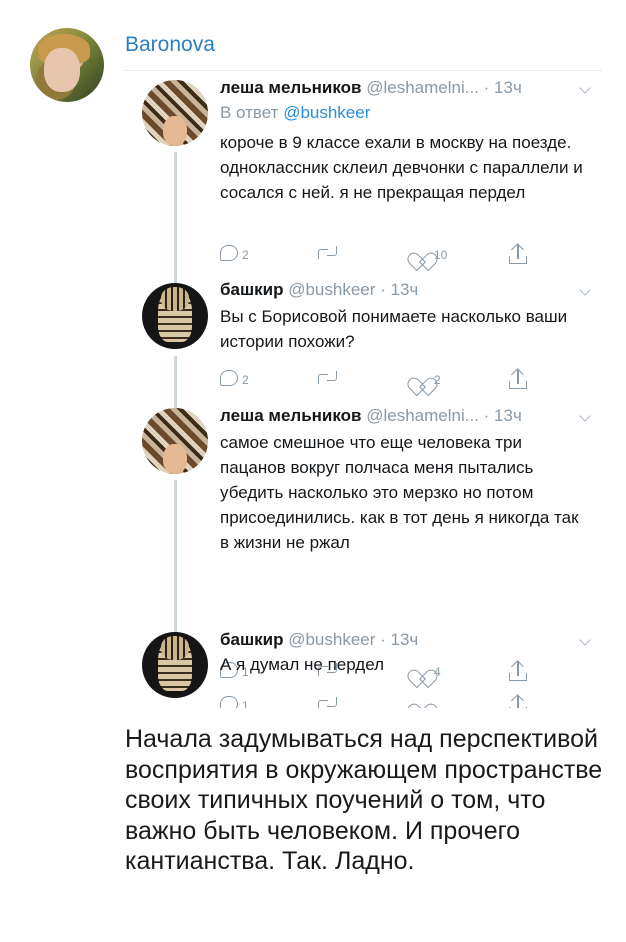 This screenshot has width=626, height=942. I want to click on reply-prefix: В ответ, so click(249, 112).